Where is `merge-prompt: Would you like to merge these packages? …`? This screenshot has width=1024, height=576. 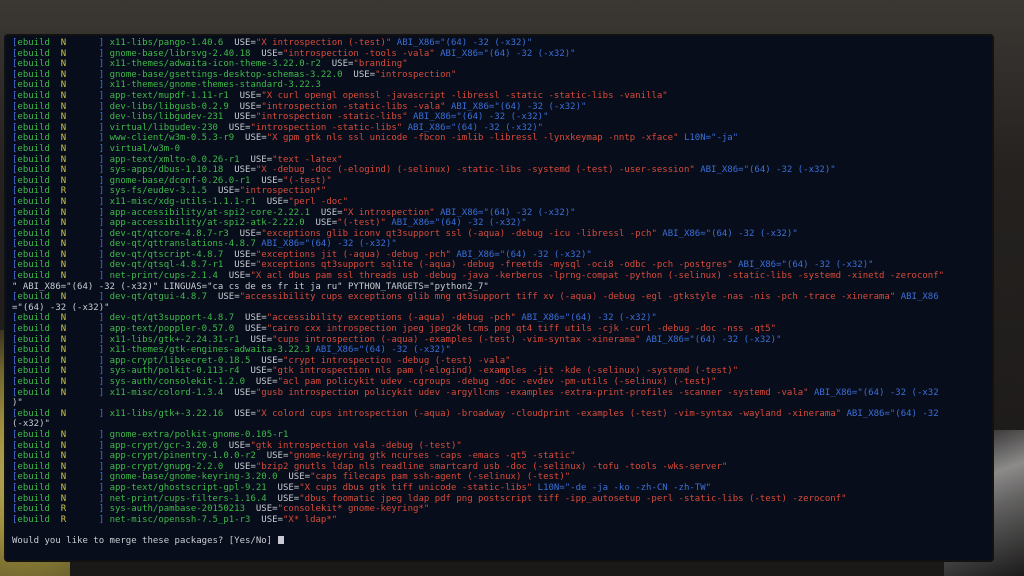 merge-prompt: Would you like to merge these packages? … is located at coordinates (500, 541).